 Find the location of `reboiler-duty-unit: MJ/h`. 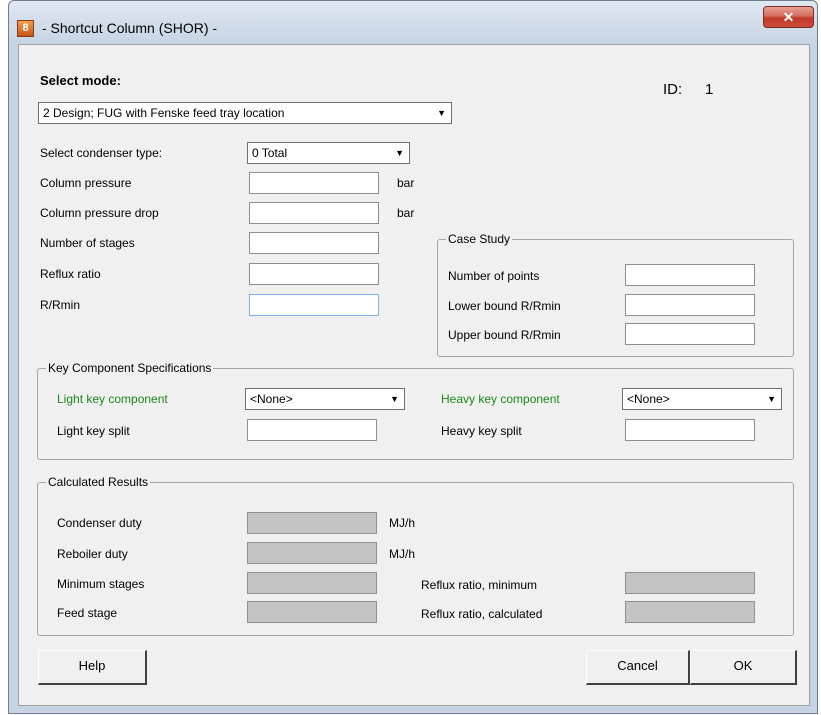

reboiler-duty-unit: MJ/h is located at coordinates (402, 554).